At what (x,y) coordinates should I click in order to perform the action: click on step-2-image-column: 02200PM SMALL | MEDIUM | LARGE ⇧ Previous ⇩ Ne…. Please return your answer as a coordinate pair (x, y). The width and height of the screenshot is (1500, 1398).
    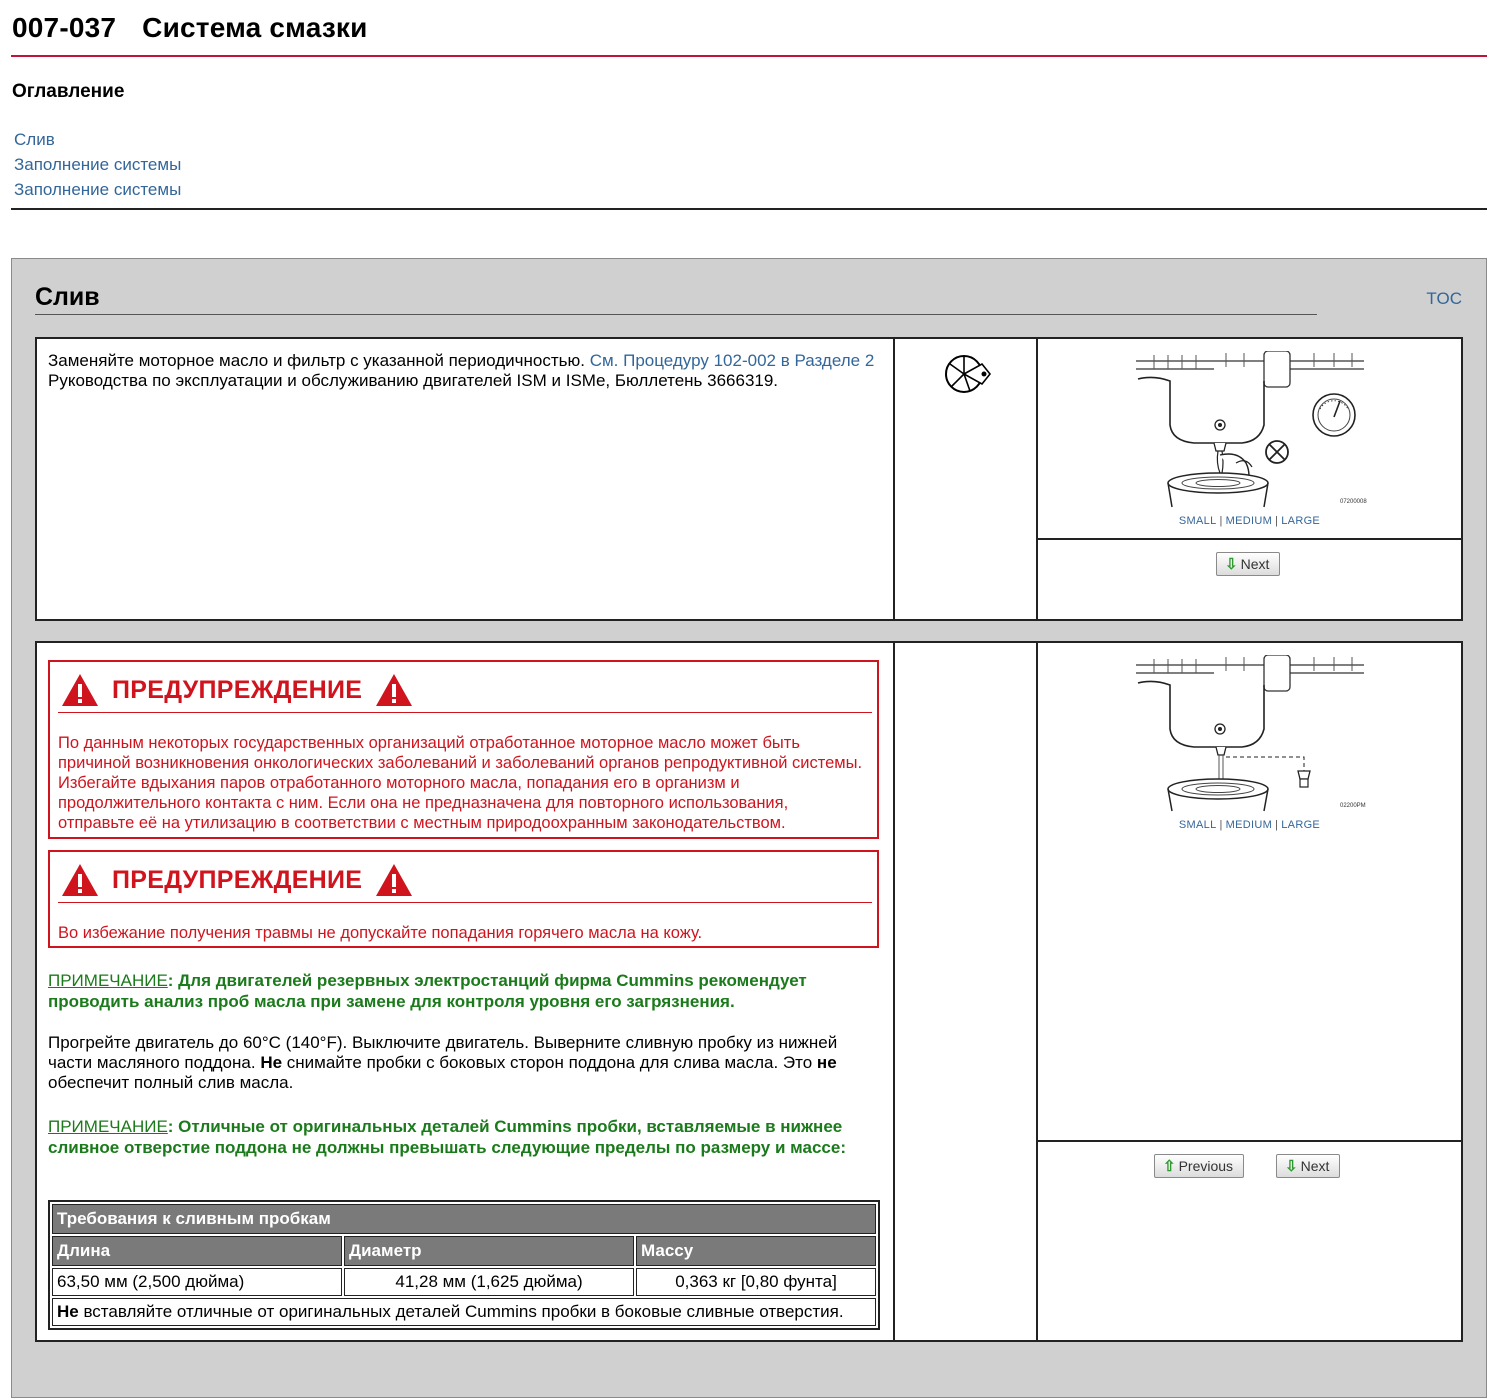
    Looking at the image, I should click on (1249, 991).